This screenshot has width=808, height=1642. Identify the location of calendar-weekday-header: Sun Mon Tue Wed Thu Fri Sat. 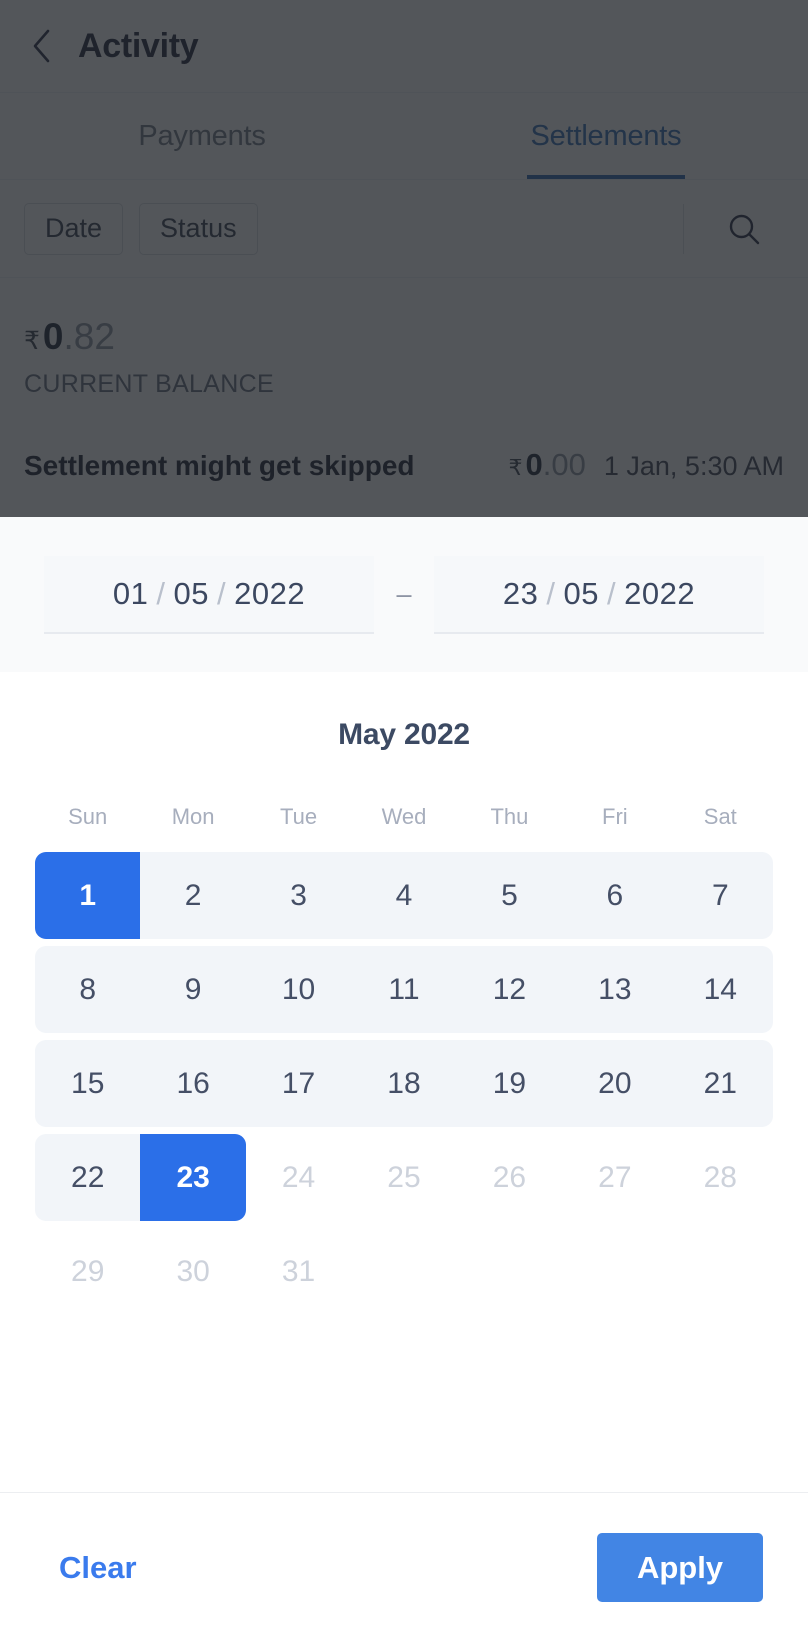
(404, 817).